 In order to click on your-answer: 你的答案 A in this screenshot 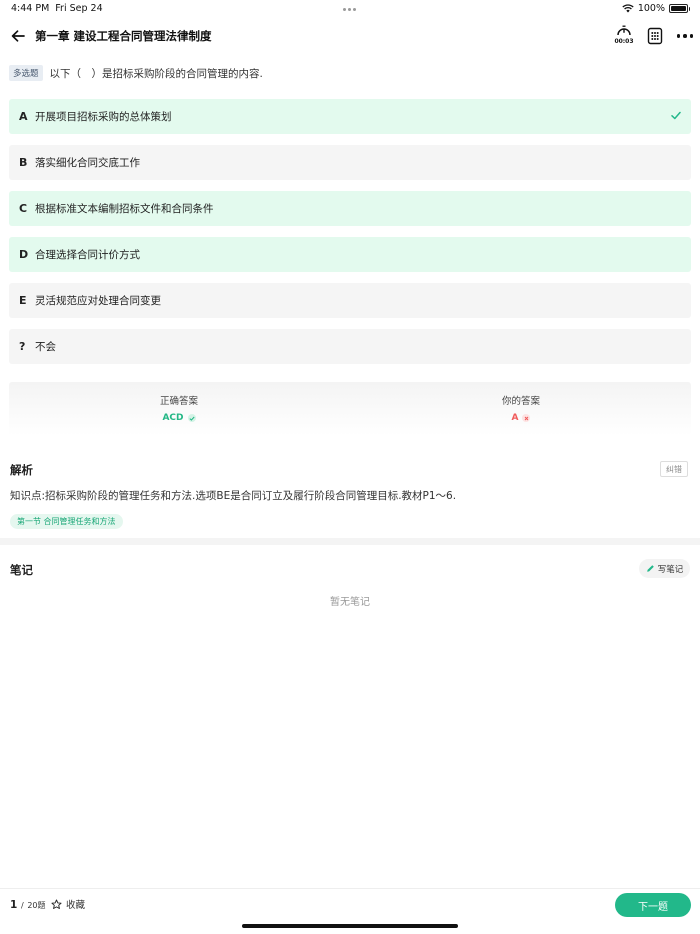, I will do `click(521, 408)`.